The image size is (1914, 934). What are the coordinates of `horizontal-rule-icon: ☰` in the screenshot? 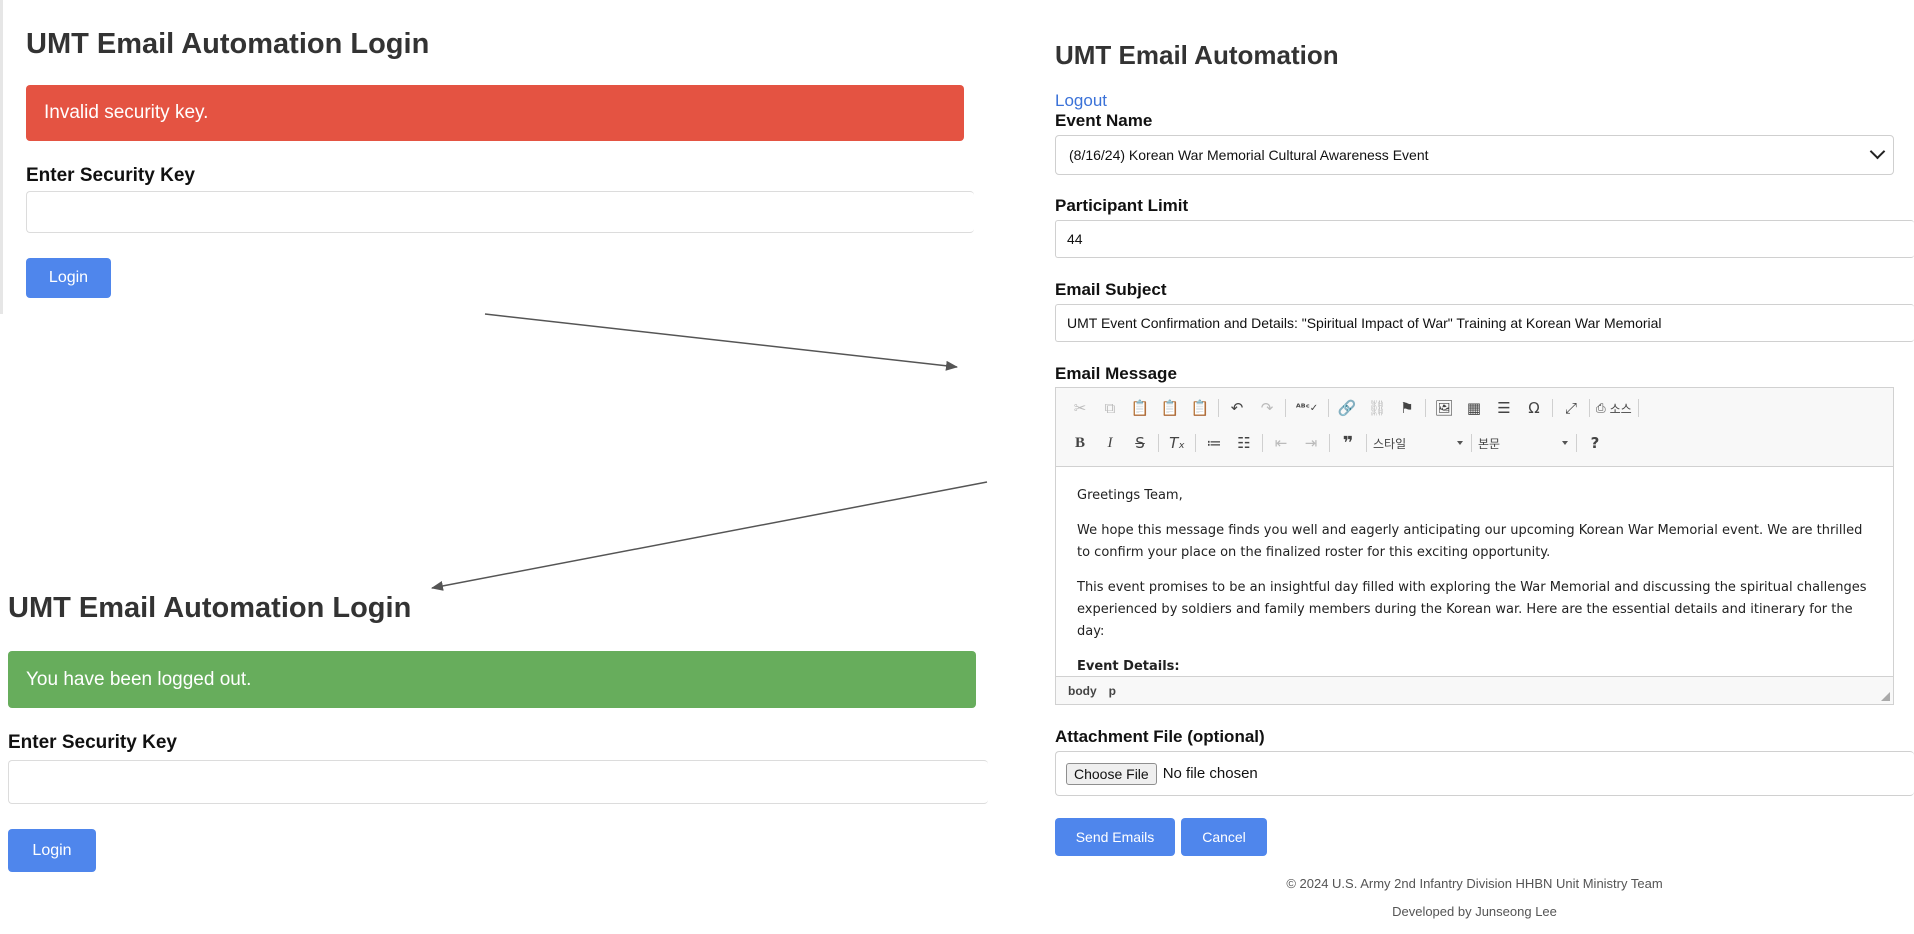 It's located at (1504, 408).